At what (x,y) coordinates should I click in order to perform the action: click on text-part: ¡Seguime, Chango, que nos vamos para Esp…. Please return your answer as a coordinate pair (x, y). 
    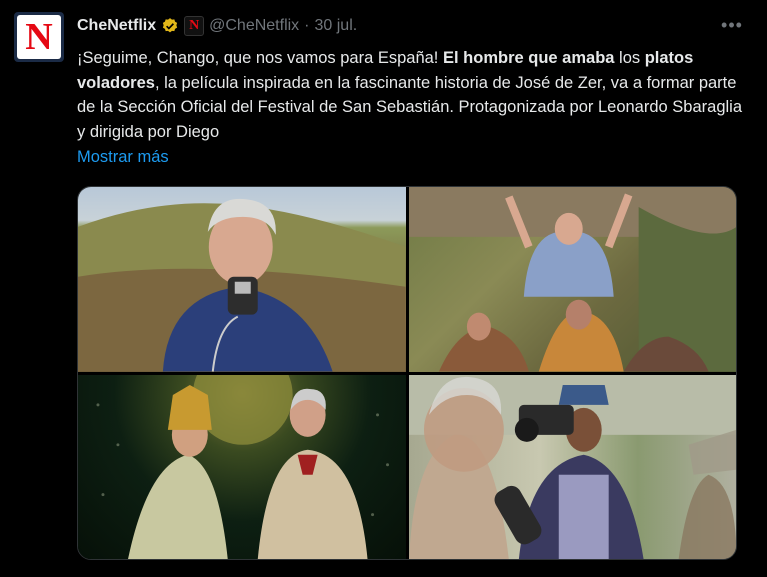
    Looking at the image, I should click on (260, 58).